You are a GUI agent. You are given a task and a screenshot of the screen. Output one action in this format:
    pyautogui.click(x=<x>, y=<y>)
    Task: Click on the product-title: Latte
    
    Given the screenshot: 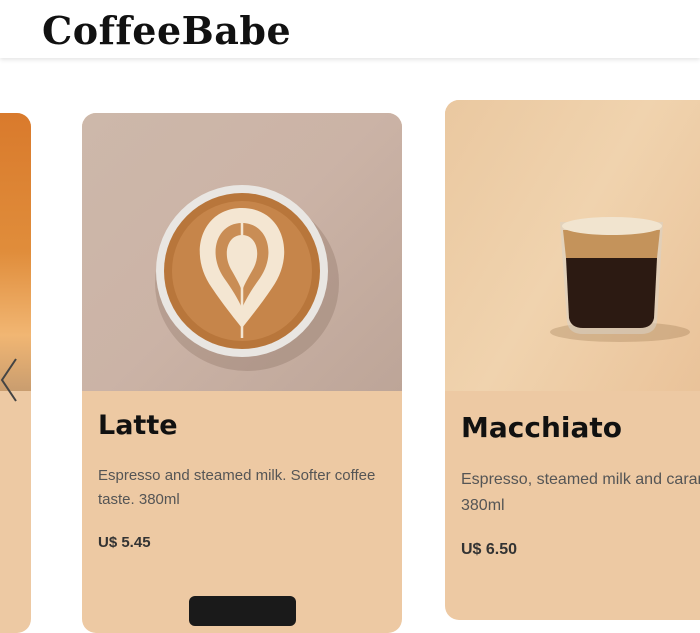 What is the action you would take?
    pyautogui.click(x=138, y=425)
    